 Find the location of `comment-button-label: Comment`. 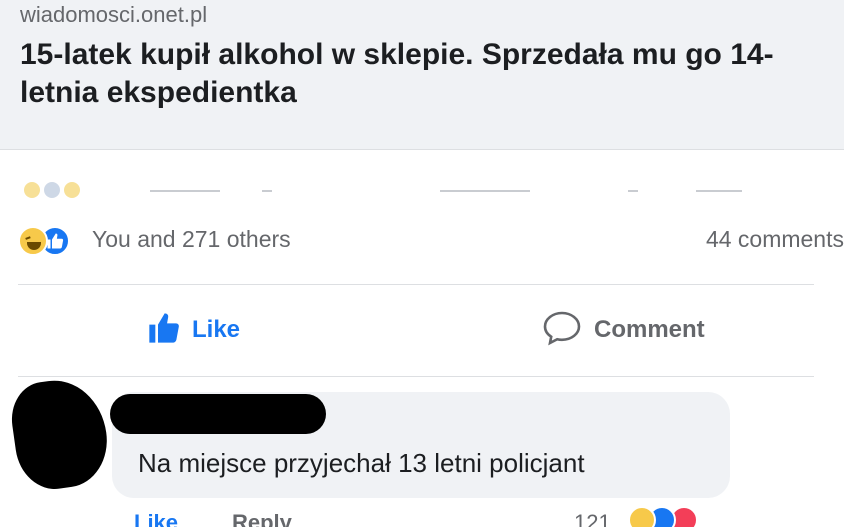

comment-button-label: Comment is located at coordinates (649, 329).